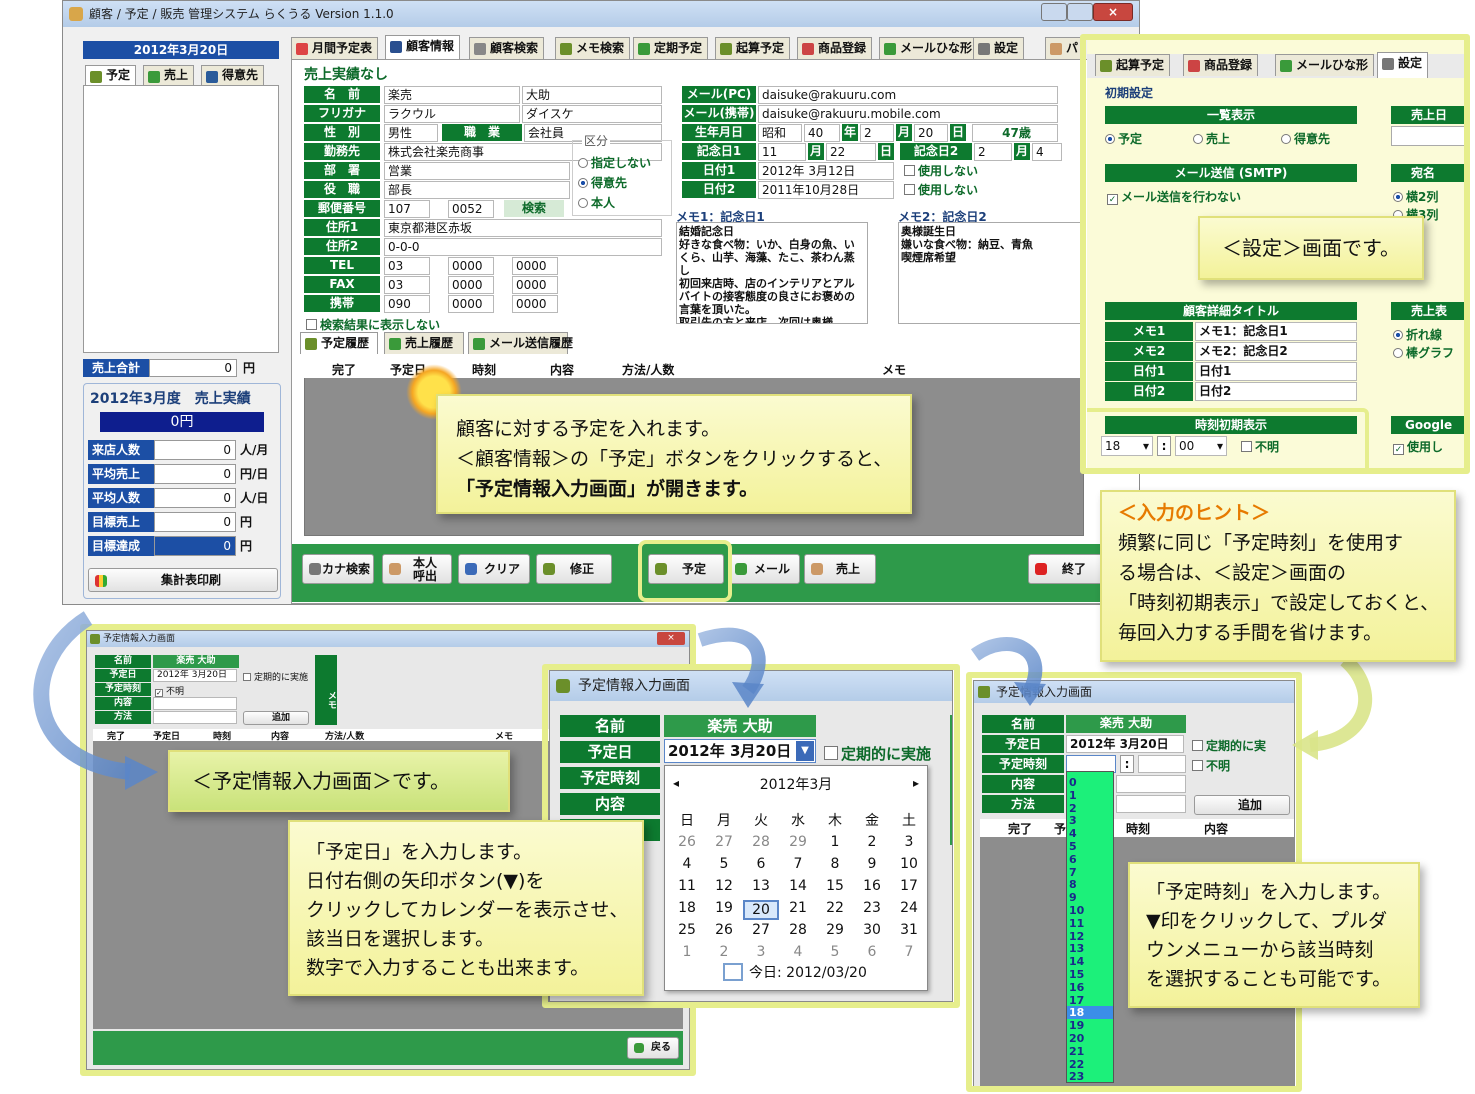 The height and width of the screenshot is (1094, 1475). Describe the element at coordinates (1030, 694) in the screenshot. I see `arrow-head-time` at that location.